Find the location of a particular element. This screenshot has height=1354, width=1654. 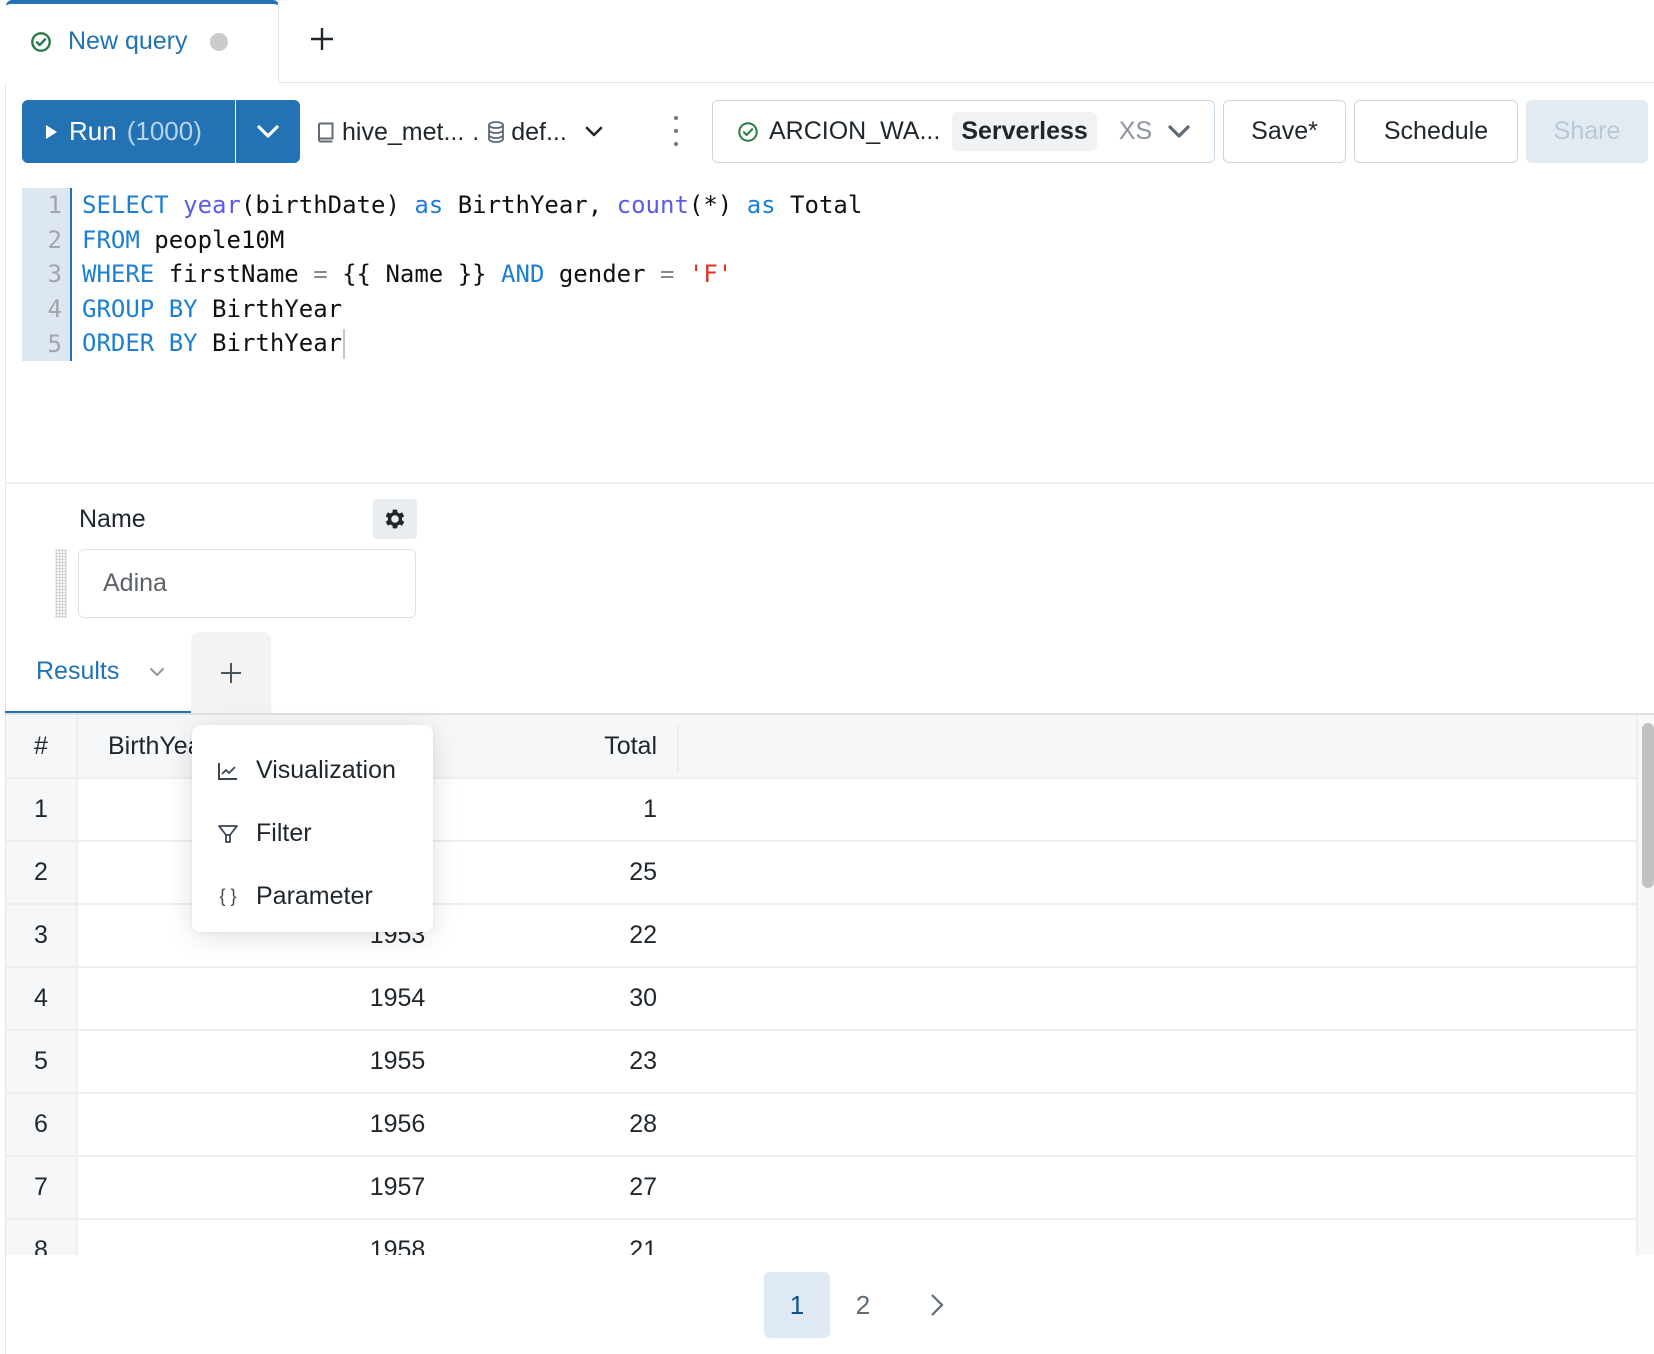

menu-item-parameter: { } Parameter is located at coordinates (312, 896).